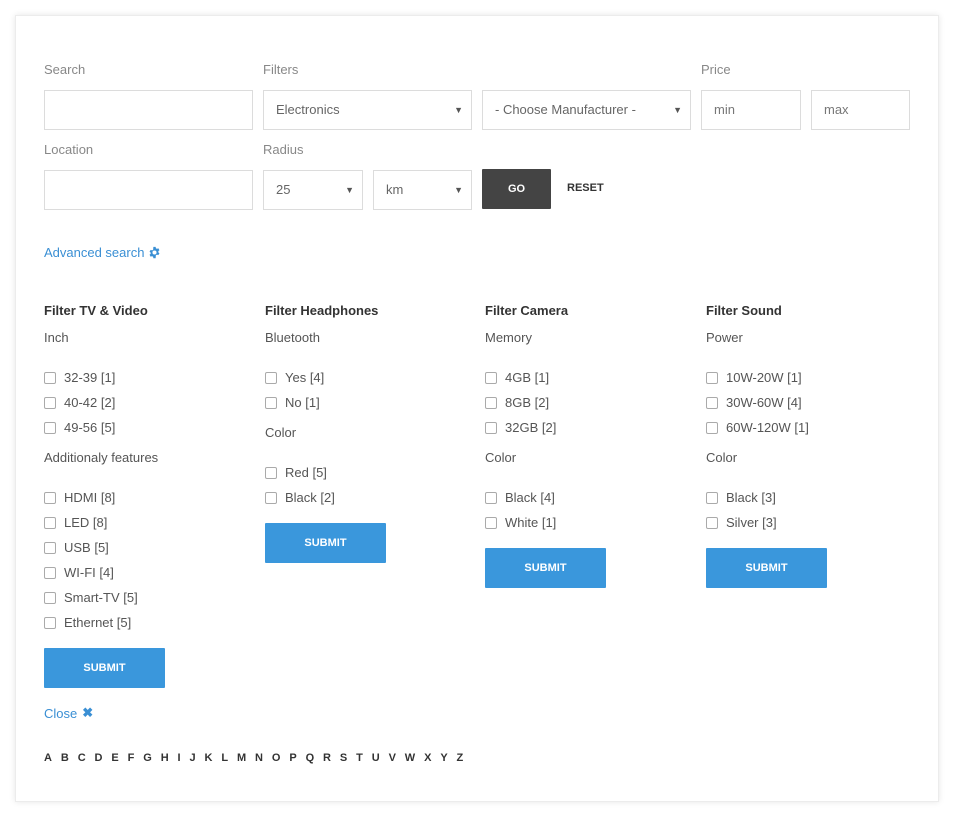 This screenshot has width=955, height=820. Describe the element at coordinates (410, 758) in the screenshot. I see `alphabet-letter: W` at that location.